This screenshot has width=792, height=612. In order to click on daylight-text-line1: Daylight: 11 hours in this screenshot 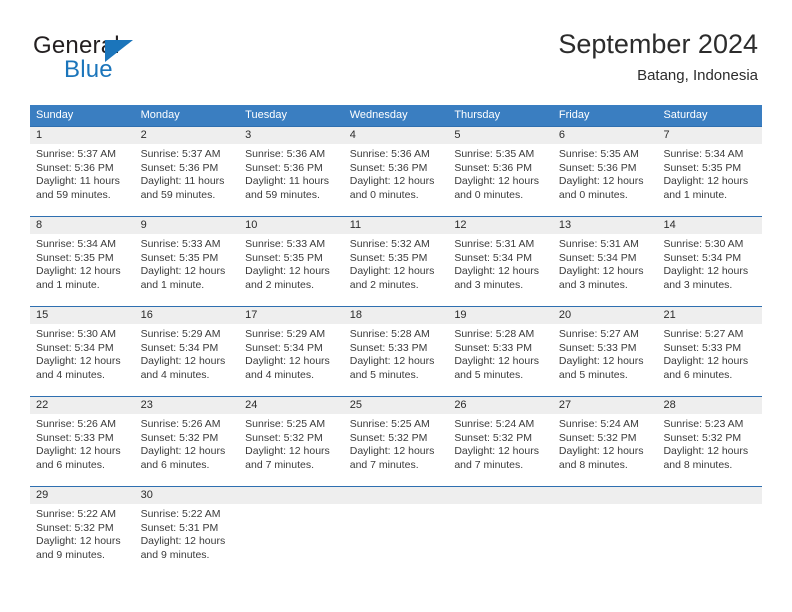, I will do `click(182, 181)`.